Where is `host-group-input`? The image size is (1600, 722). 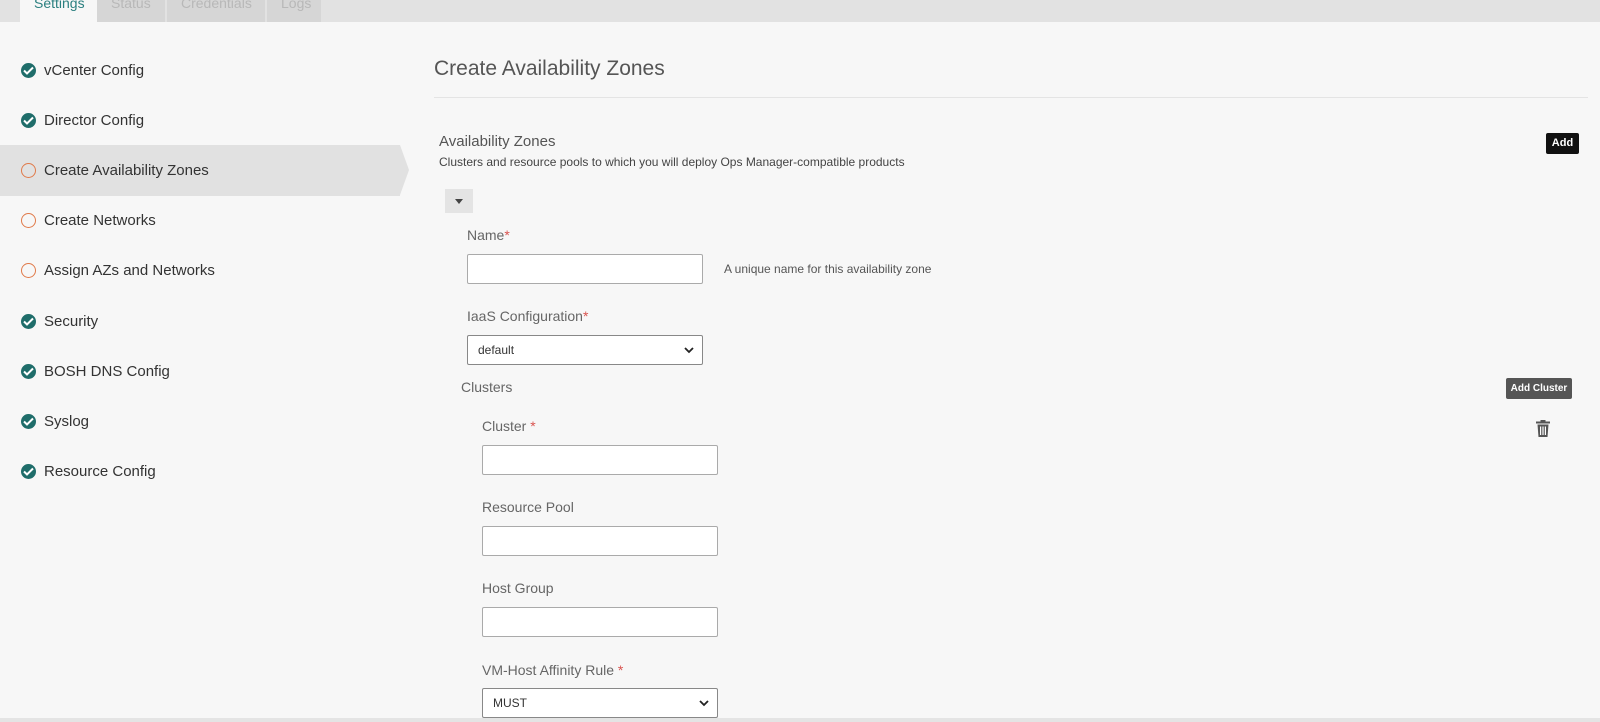
host-group-input is located at coordinates (600, 622).